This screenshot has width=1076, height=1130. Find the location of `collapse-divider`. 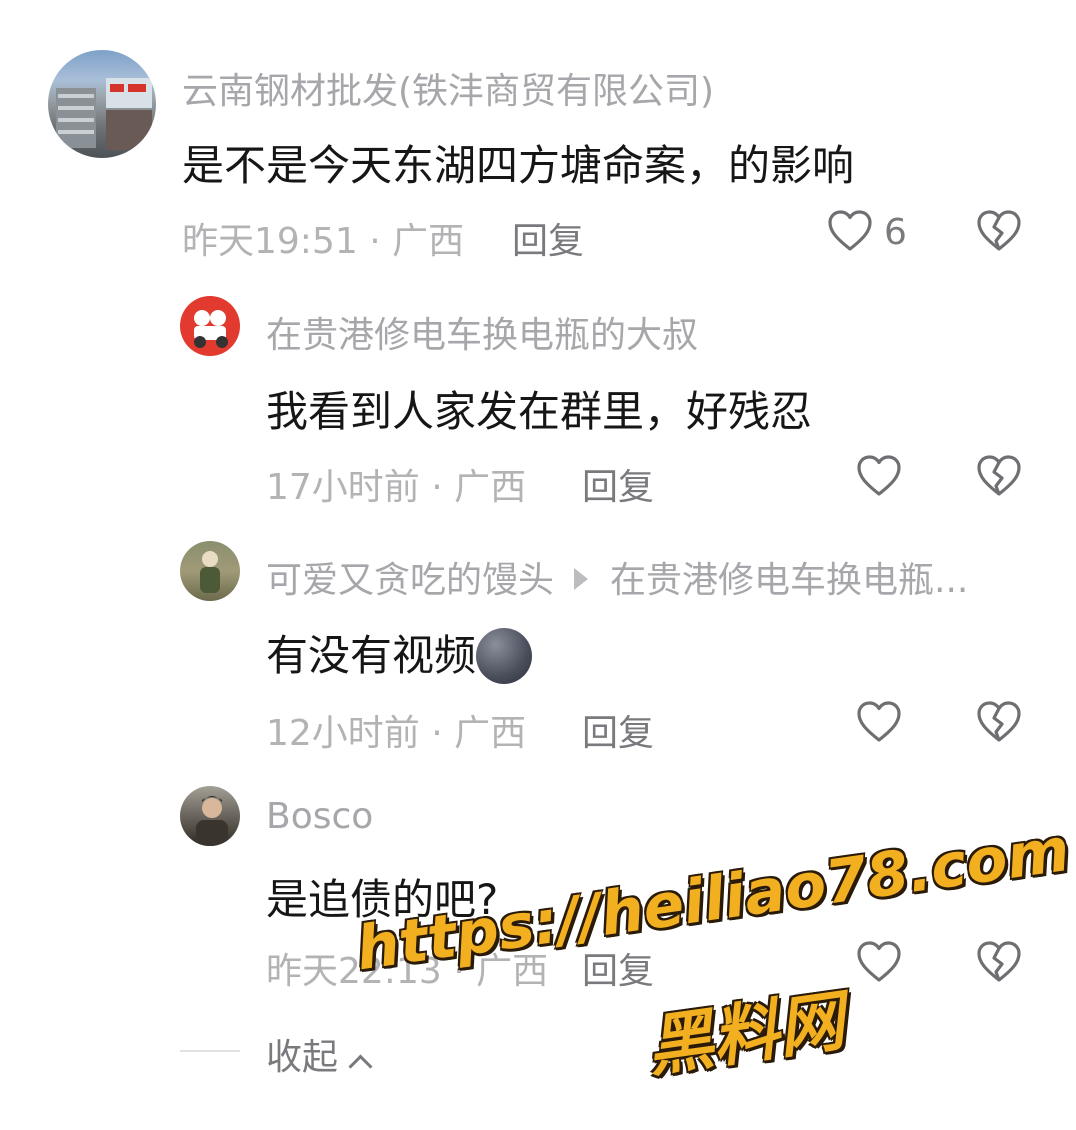

collapse-divider is located at coordinates (210, 1051).